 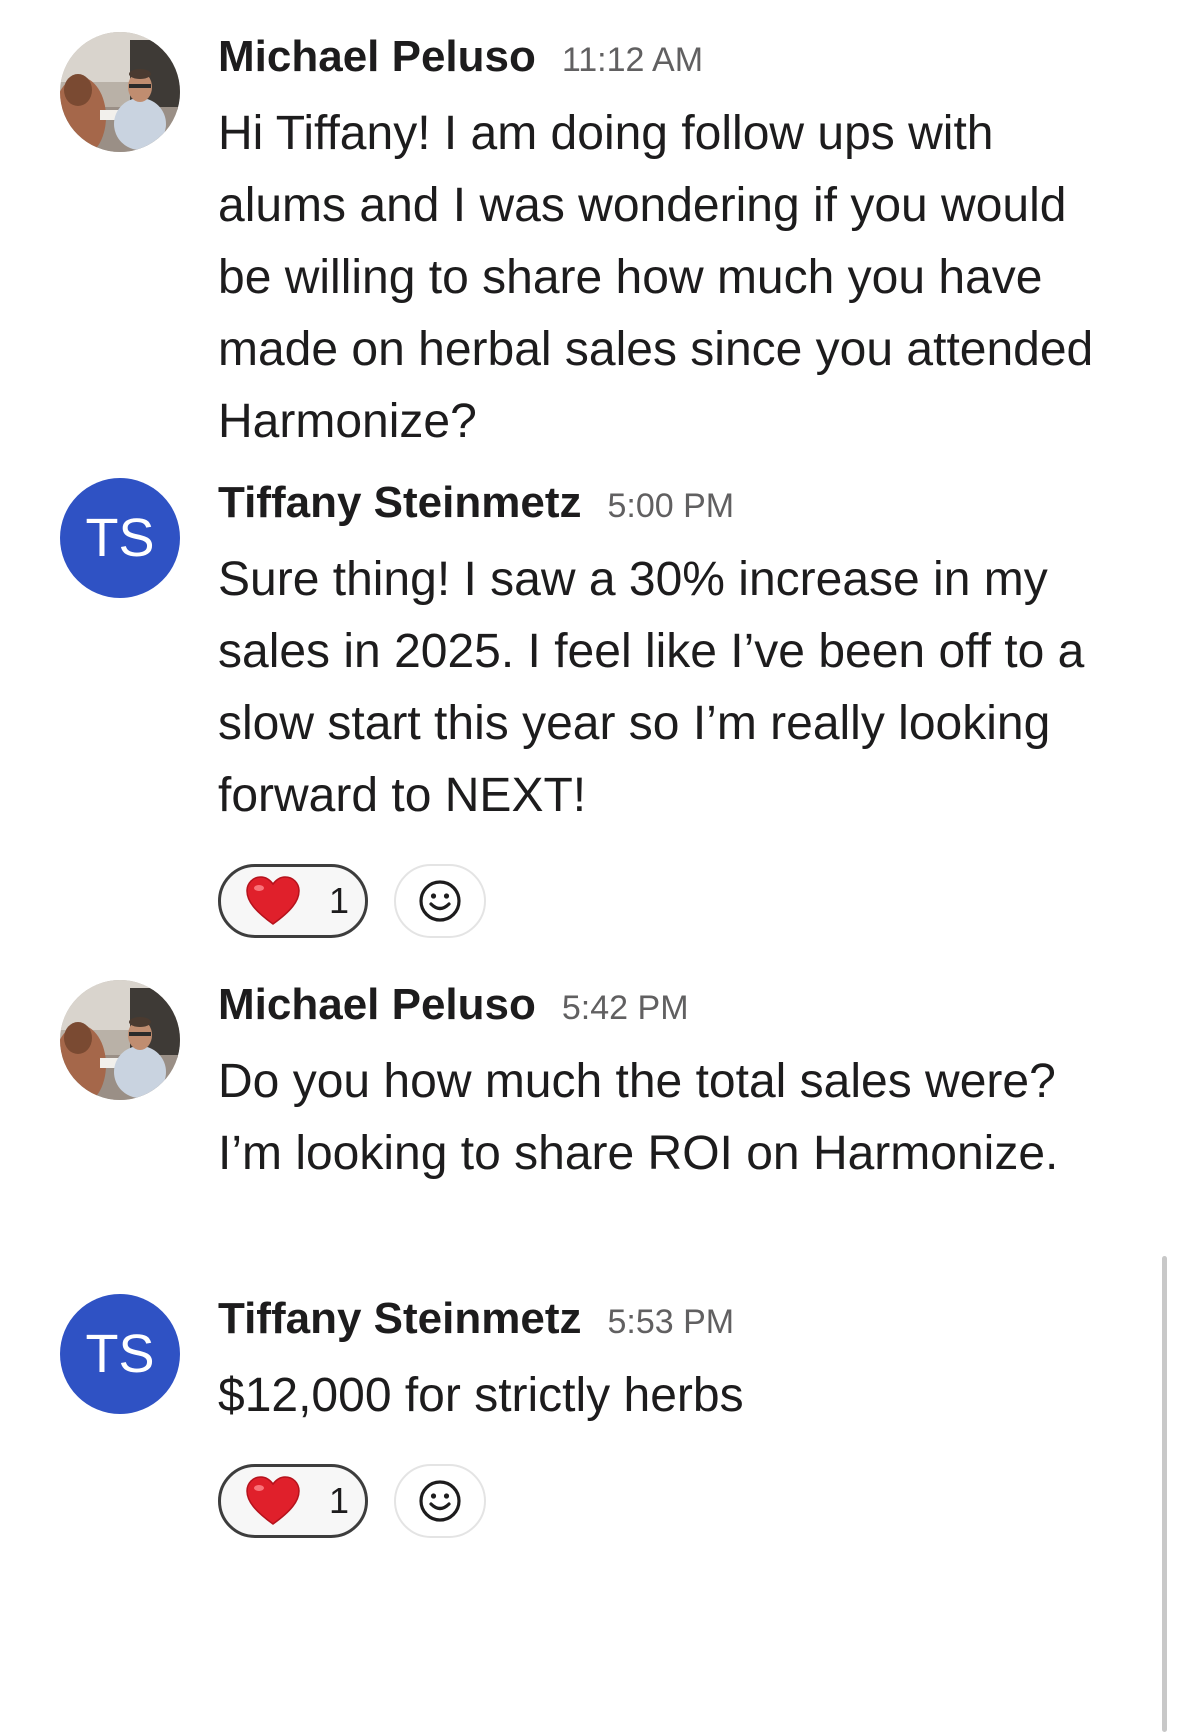 I want to click on message-header: Tiffany Steinmetz 5:53 PM, so click(x=658, y=1326).